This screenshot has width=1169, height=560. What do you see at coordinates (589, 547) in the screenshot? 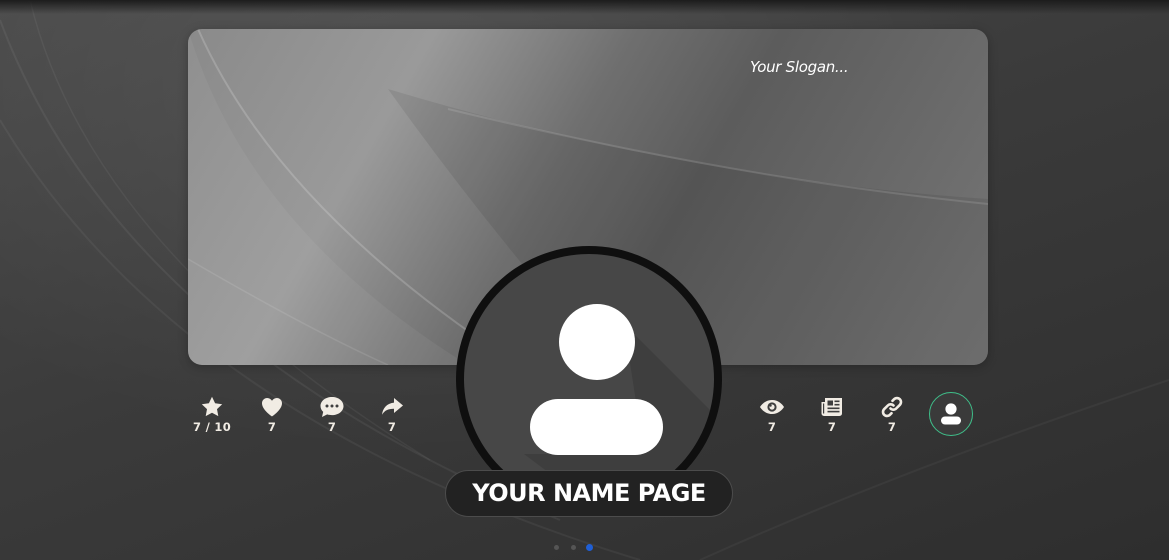
I see `pagination-dot-active` at bounding box center [589, 547].